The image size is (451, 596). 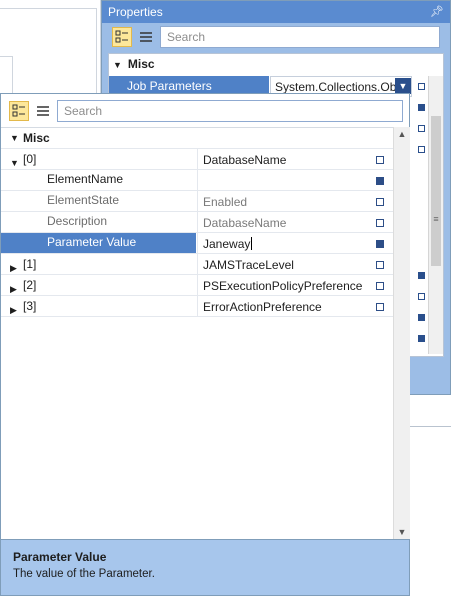 I want to click on background-document-area, so click(x=50, y=50).